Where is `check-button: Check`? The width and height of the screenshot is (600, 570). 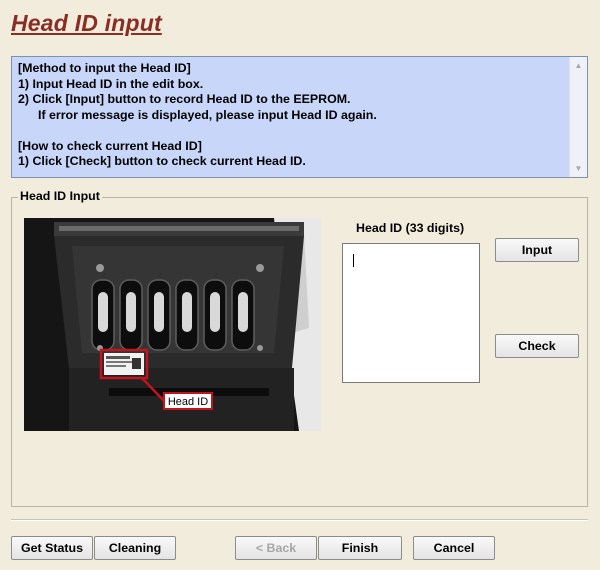
check-button: Check is located at coordinates (537, 346).